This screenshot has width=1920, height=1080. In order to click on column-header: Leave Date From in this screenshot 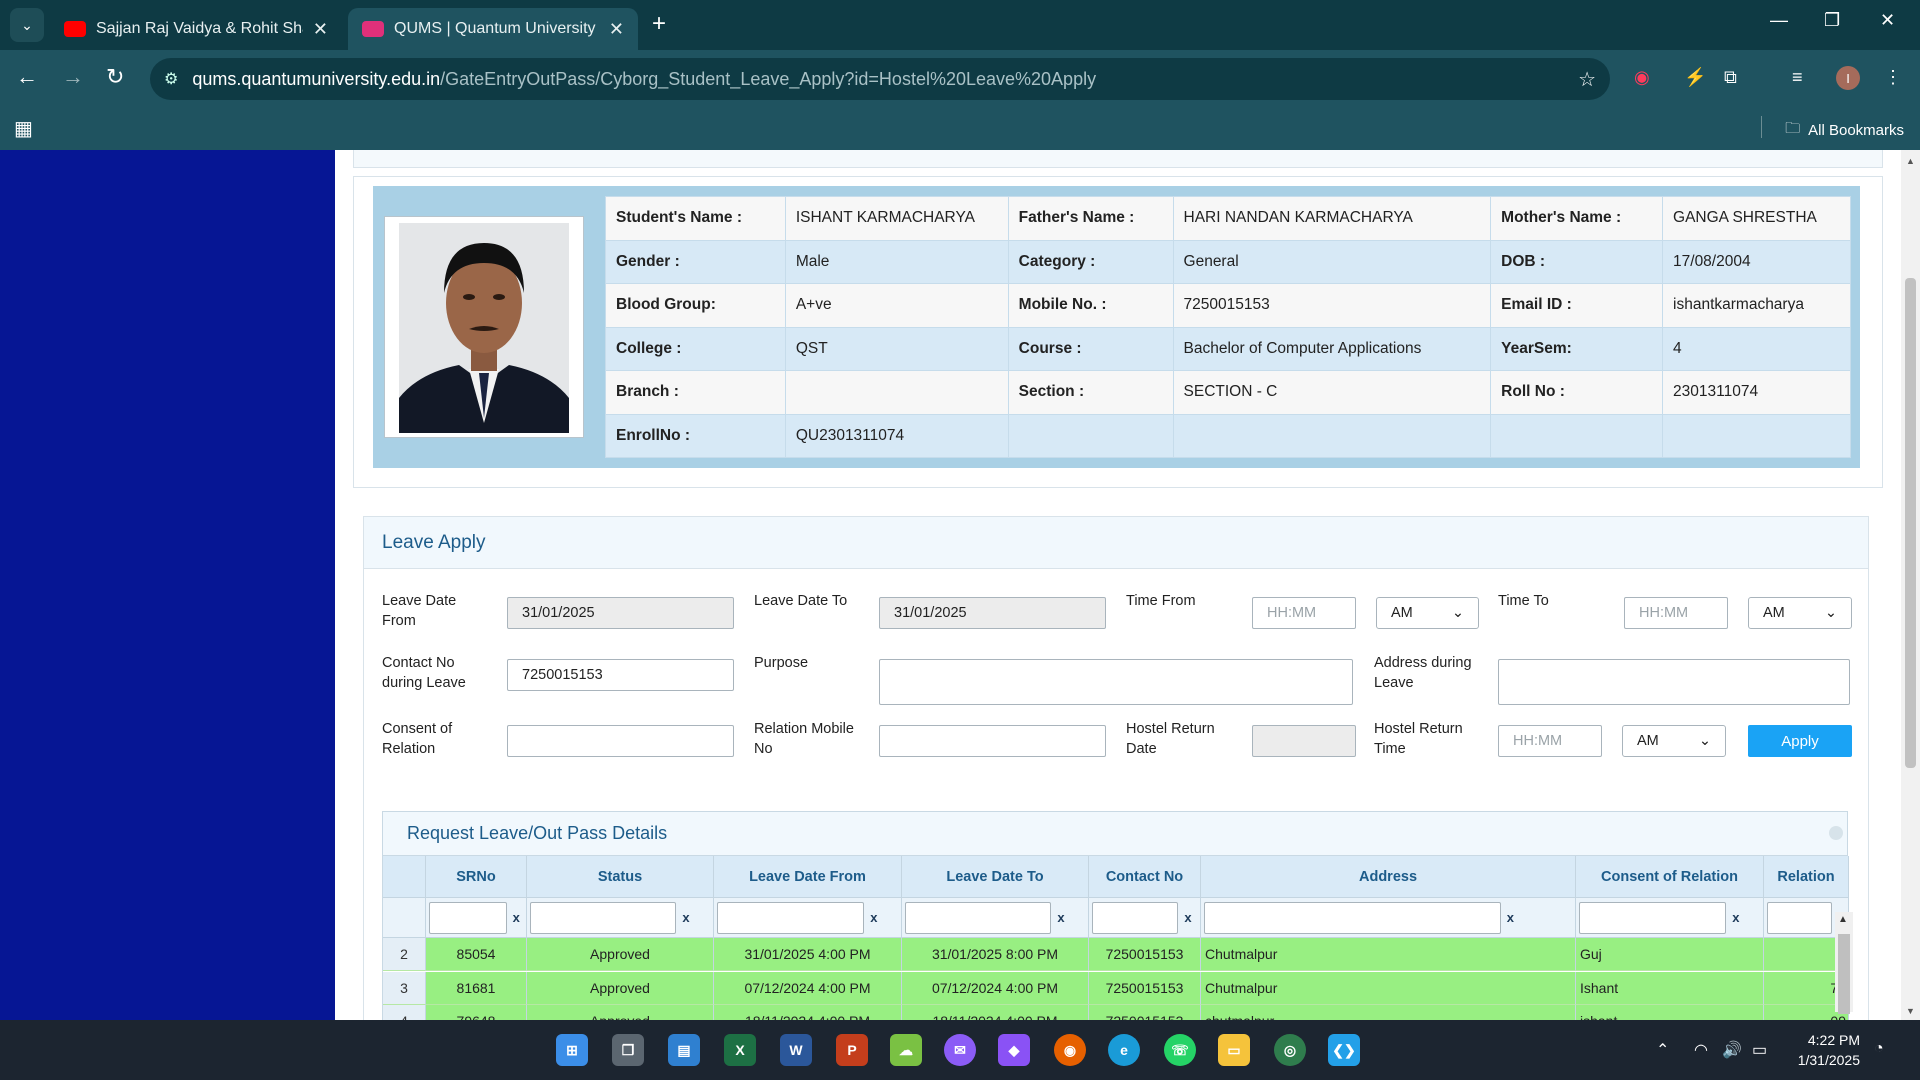, I will do `click(808, 877)`.